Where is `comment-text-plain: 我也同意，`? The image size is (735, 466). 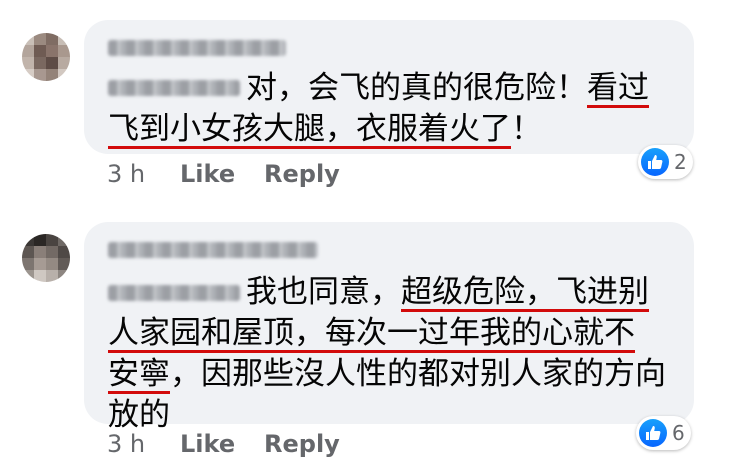 comment-text-plain: 我也同意， is located at coordinates (323, 292).